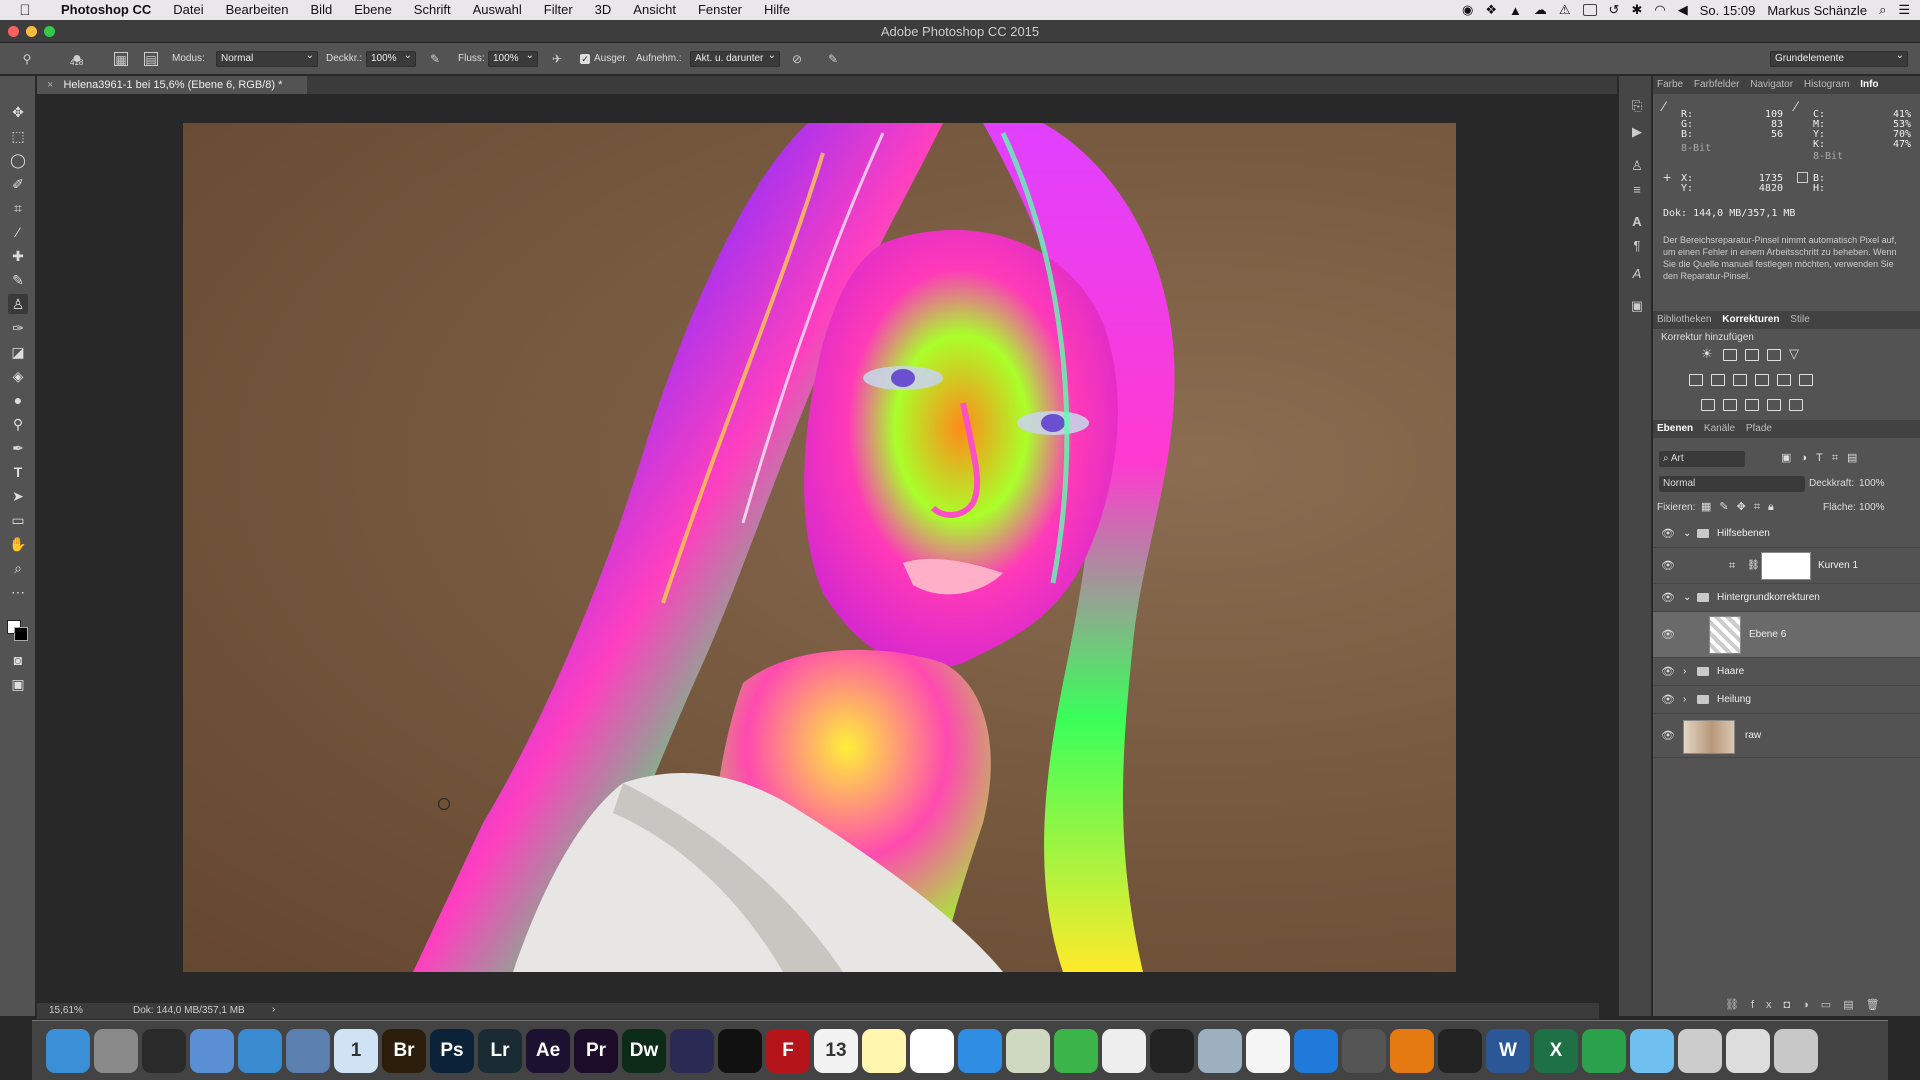  Describe the element at coordinates (1508, 1050) in the screenshot. I see `dock-app-icon: W` at that location.